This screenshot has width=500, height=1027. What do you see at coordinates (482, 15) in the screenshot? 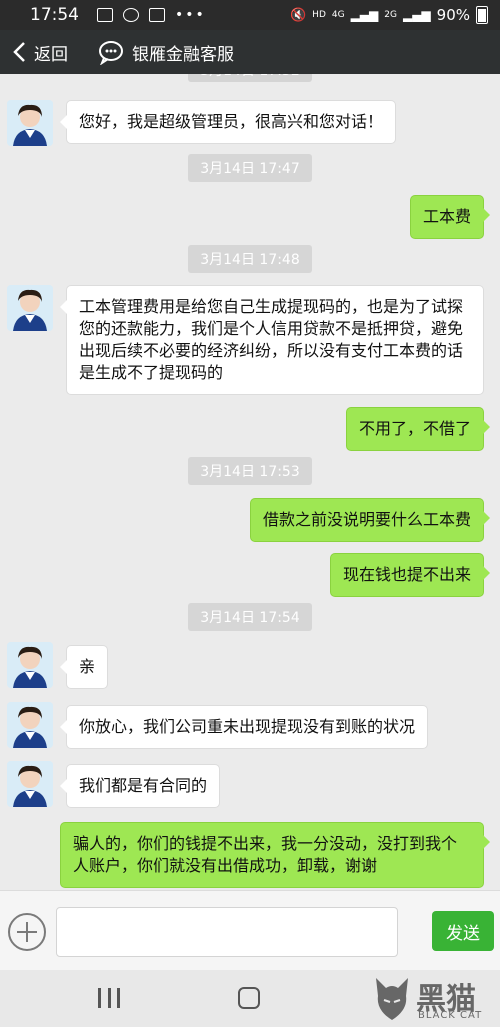
I see `battery-icon` at bounding box center [482, 15].